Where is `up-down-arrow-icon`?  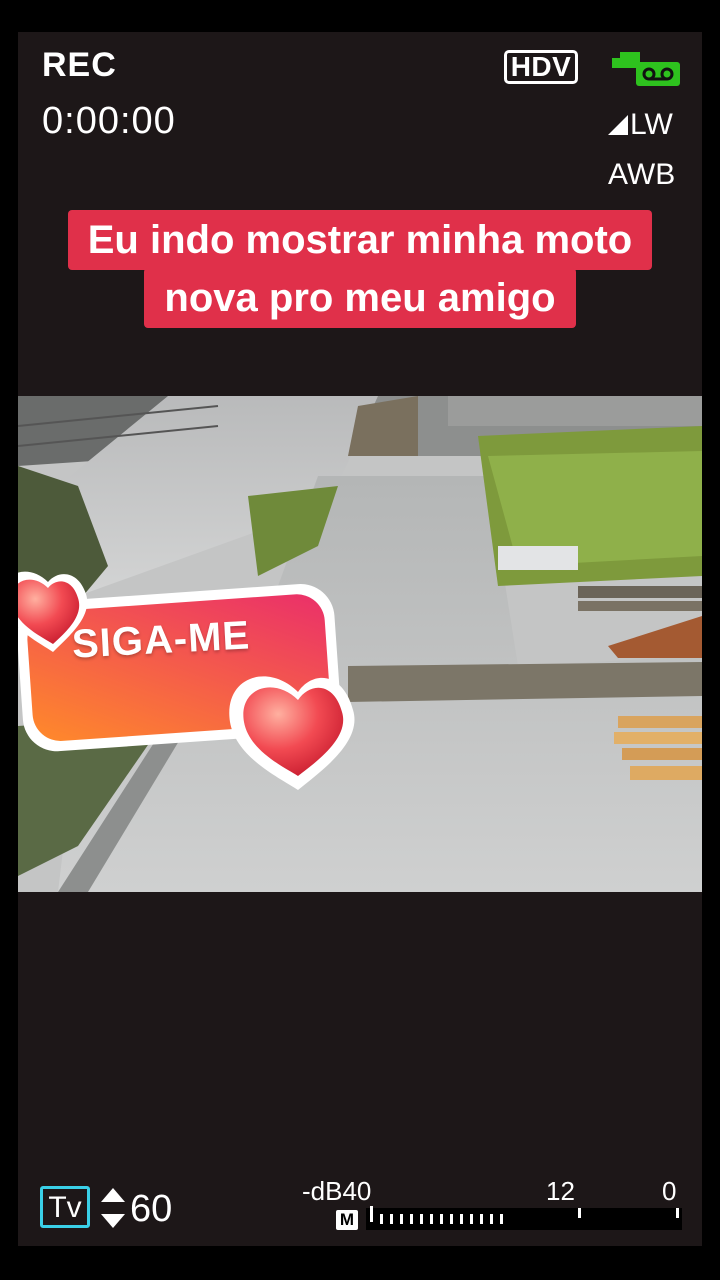 up-down-arrow-icon is located at coordinates (113, 1208).